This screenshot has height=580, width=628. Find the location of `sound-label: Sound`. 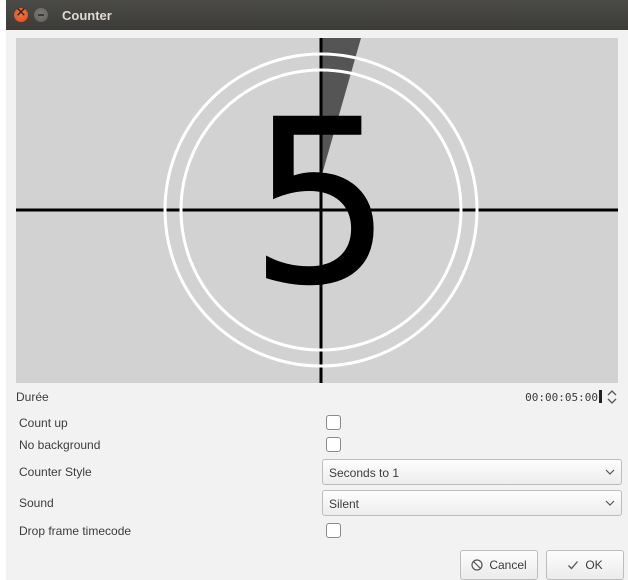

sound-label: Sound is located at coordinates (36, 503).